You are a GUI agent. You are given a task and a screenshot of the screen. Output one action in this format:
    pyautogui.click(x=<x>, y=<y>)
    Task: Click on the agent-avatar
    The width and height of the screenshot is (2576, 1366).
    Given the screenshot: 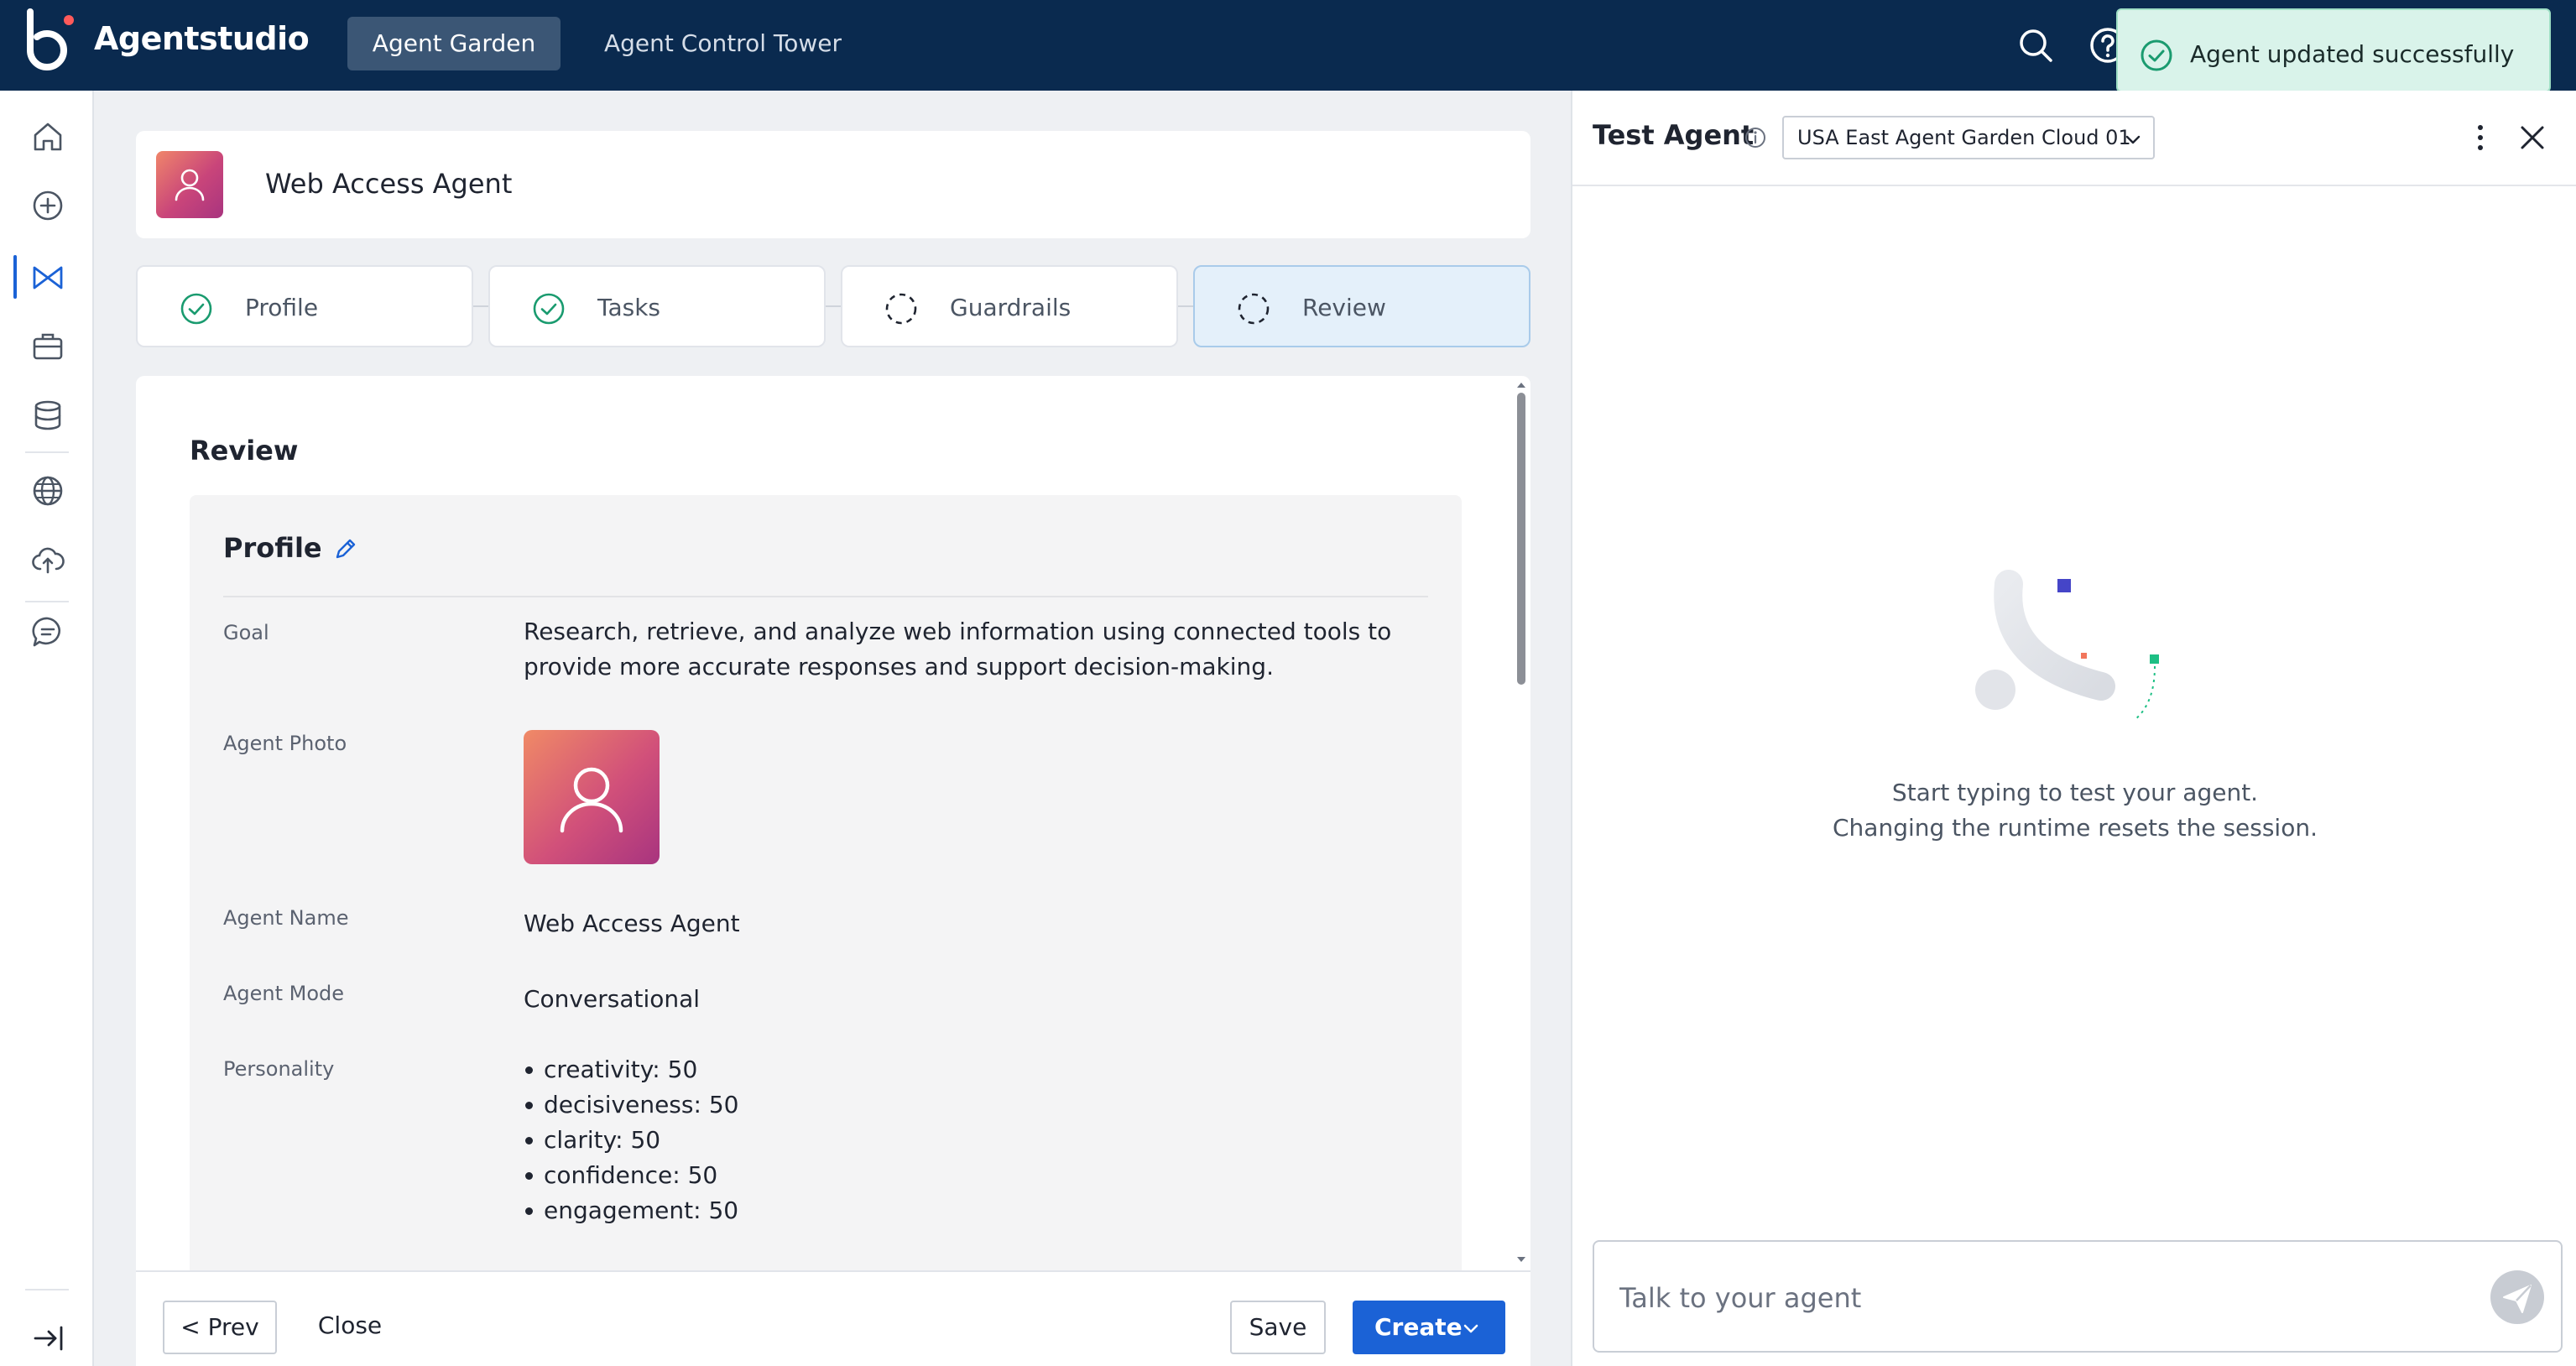 What is the action you would take?
    pyautogui.click(x=189, y=184)
    